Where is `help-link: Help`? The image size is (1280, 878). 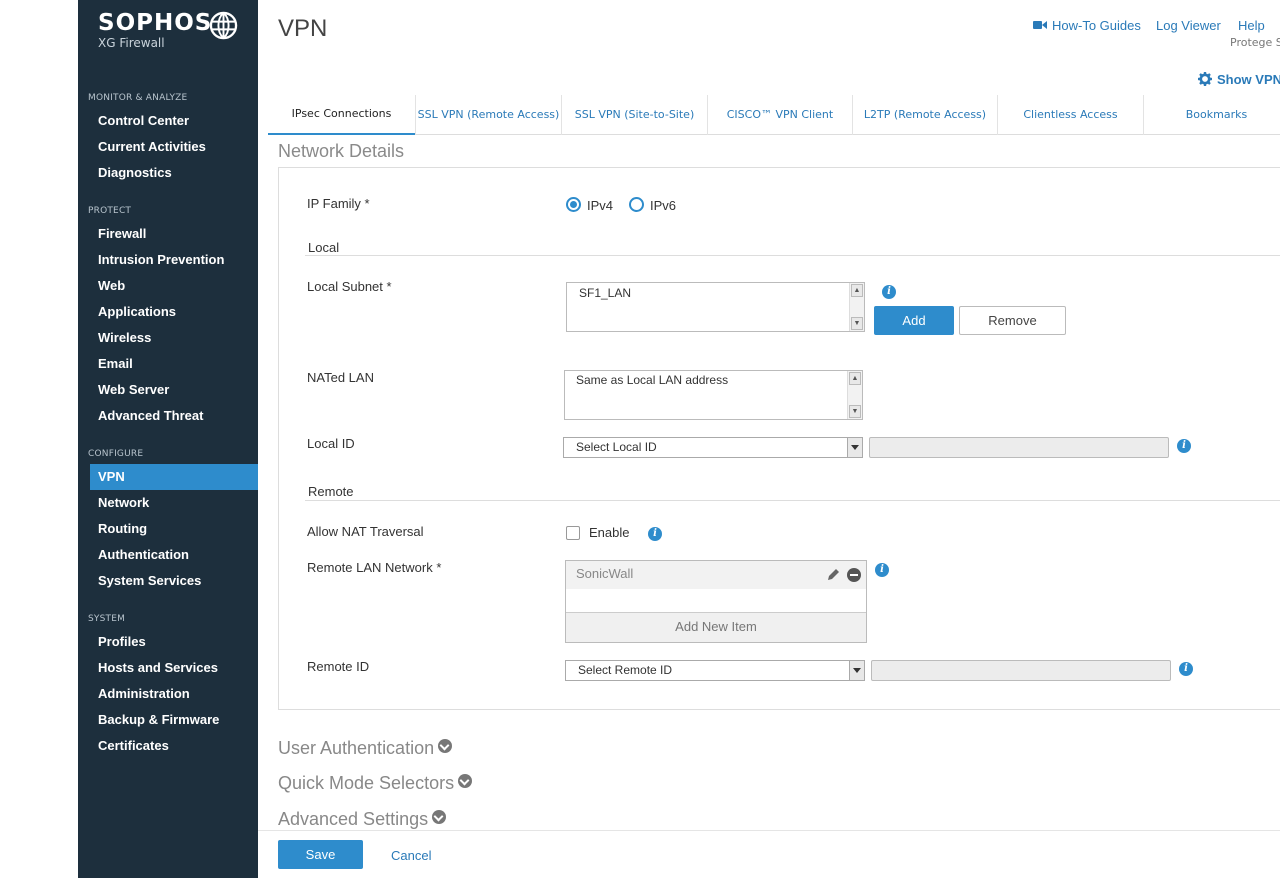 help-link: Help is located at coordinates (1251, 25).